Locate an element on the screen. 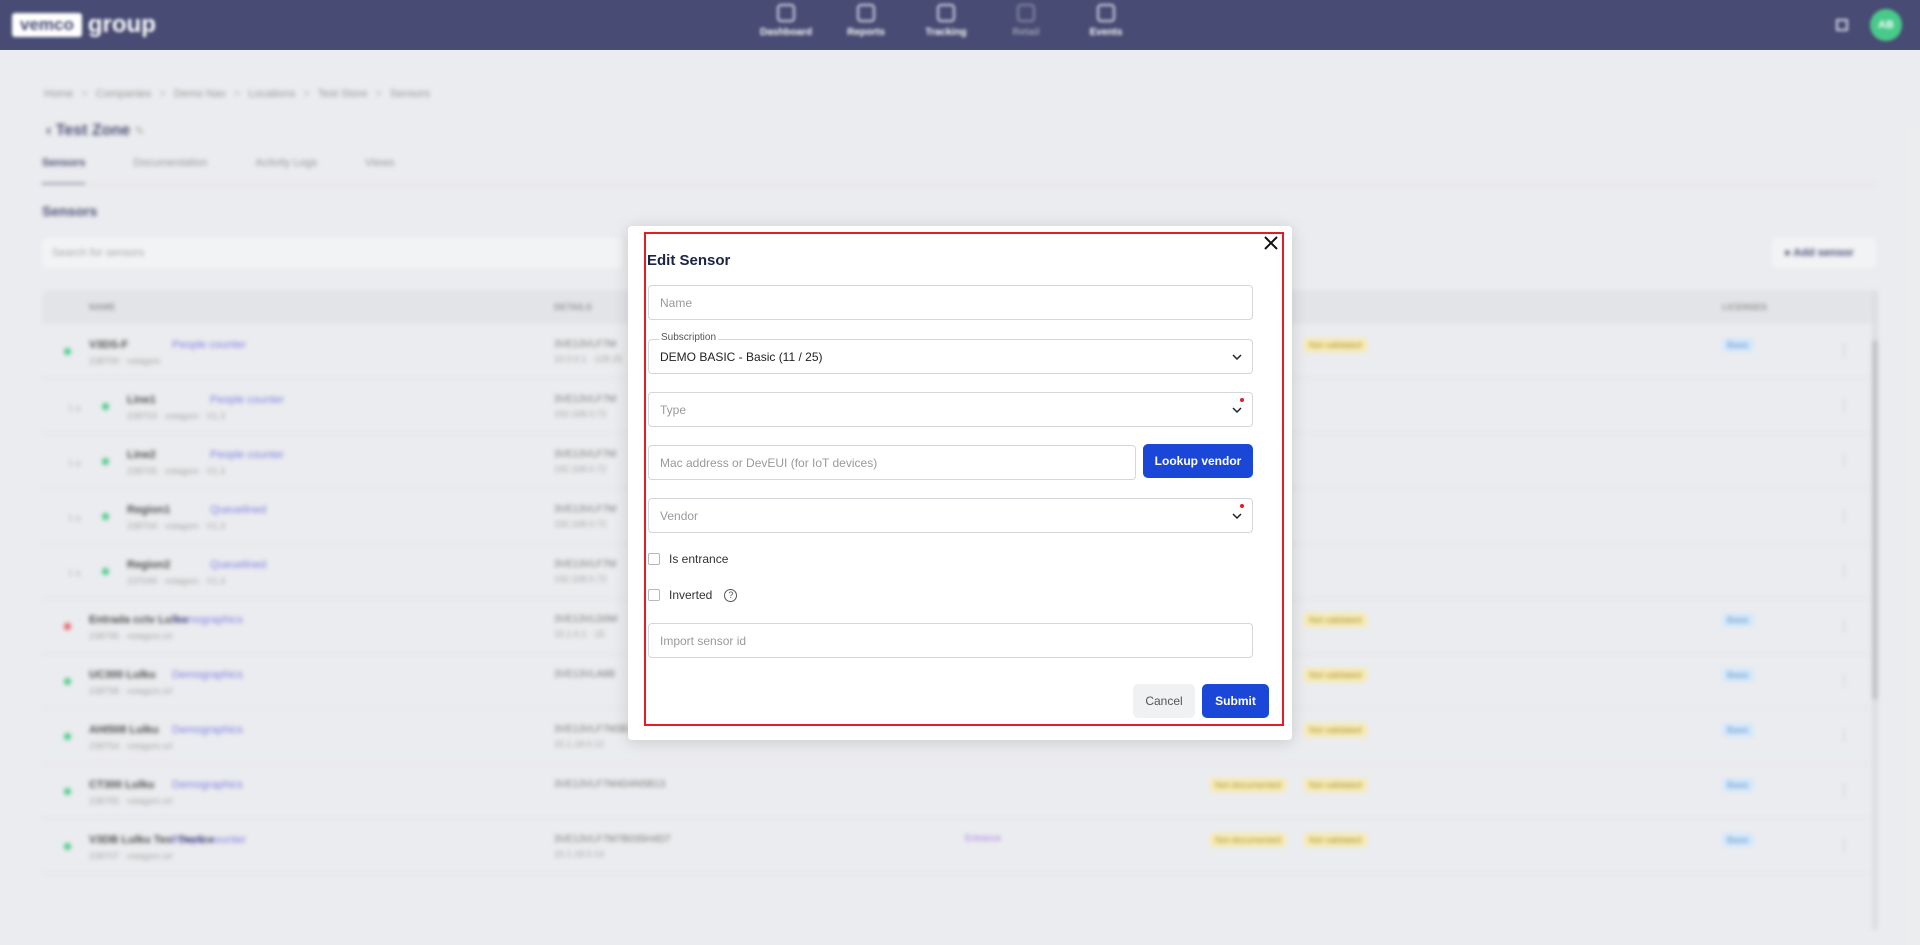 This screenshot has height=945, width=1920. cancel-button: Cancel is located at coordinates (1164, 701).